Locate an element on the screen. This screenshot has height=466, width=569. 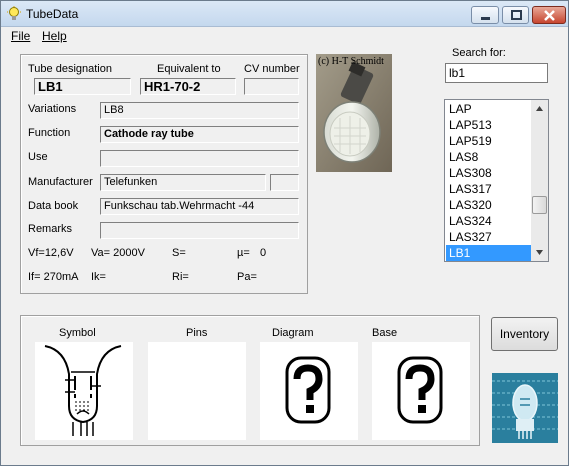
remarks-field is located at coordinates (199, 230).